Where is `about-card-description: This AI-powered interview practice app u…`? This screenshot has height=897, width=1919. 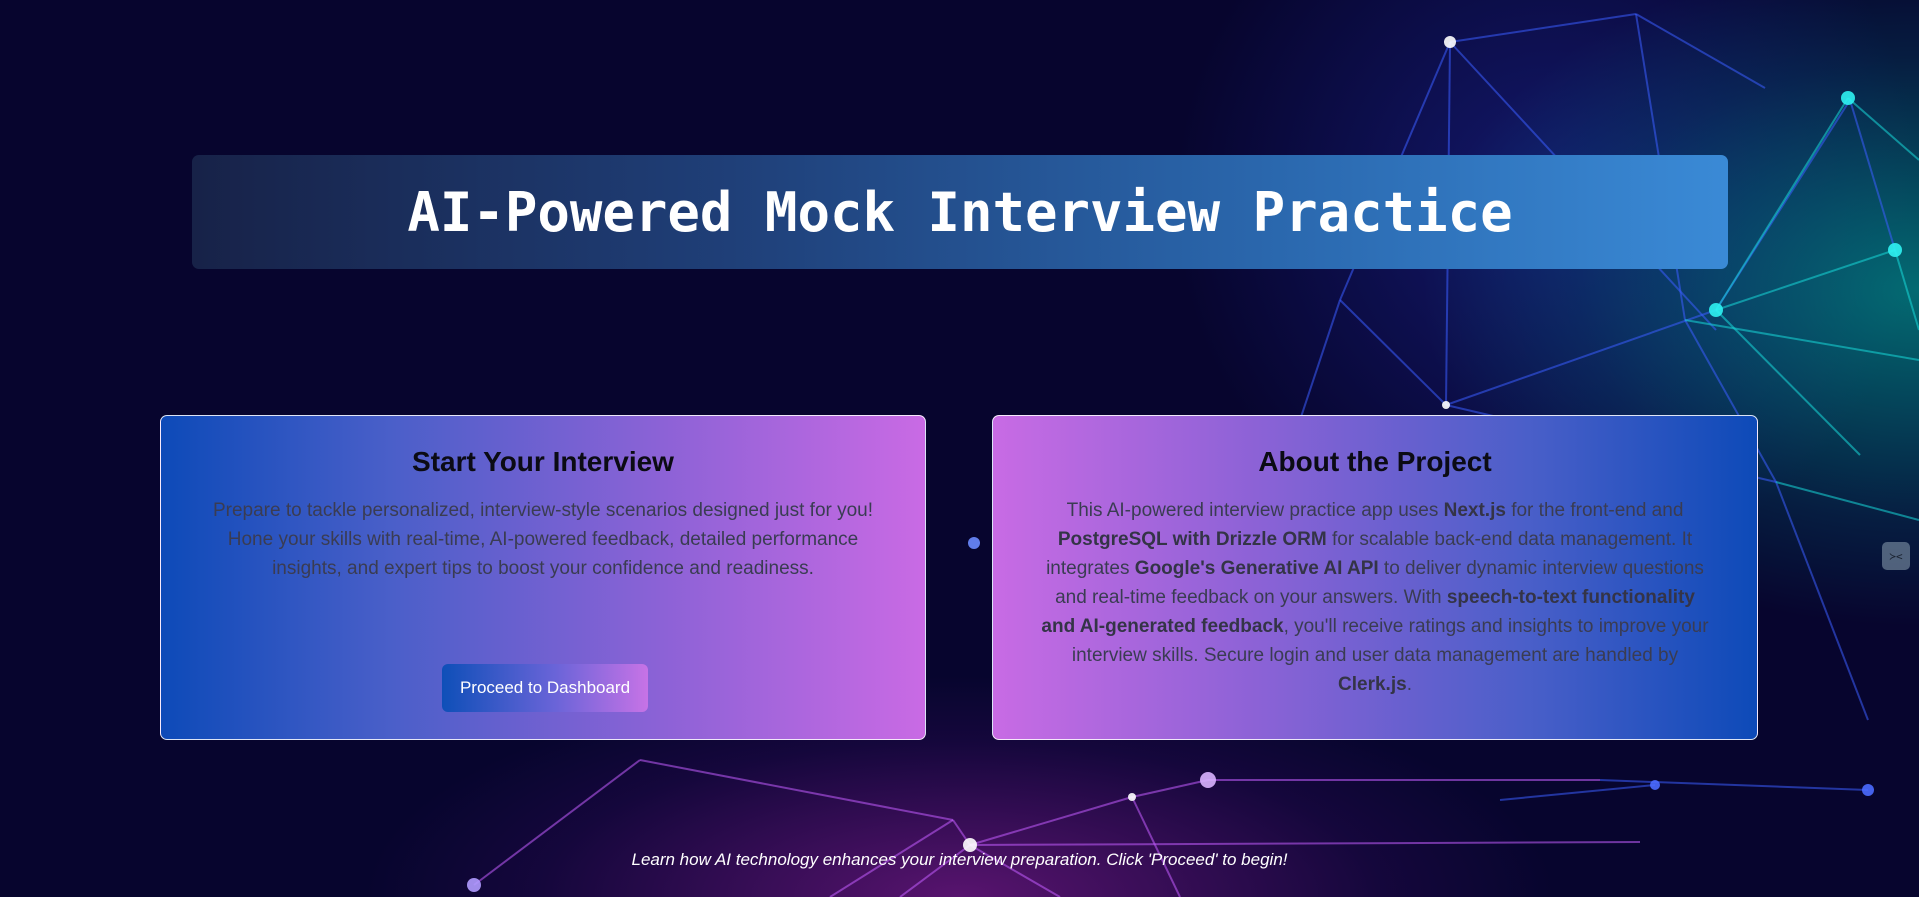 about-card-description: This AI-powered interview practice app u… is located at coordinates (1375, 597).